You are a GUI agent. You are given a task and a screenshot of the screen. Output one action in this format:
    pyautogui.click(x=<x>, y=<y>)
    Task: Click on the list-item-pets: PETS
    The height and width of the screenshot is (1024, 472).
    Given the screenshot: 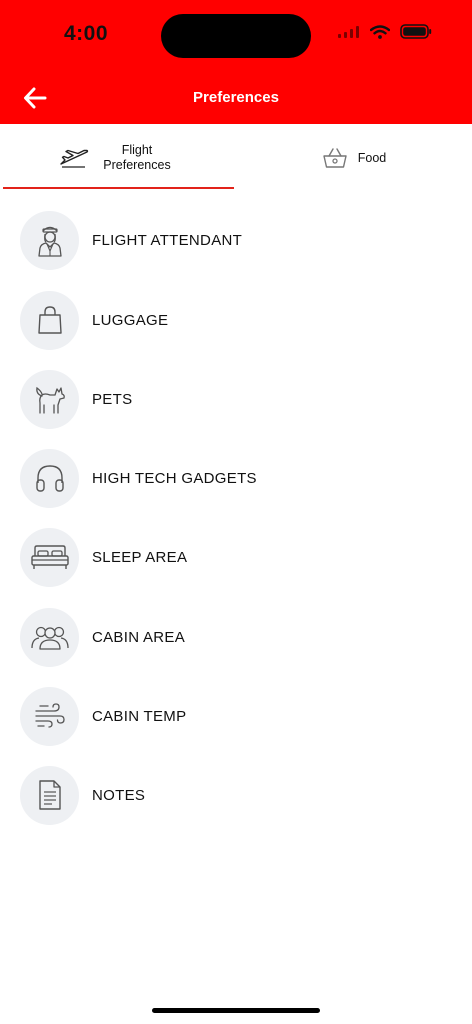 What is the action you would take?
    pyautogui.click(x=236, y=399)
    